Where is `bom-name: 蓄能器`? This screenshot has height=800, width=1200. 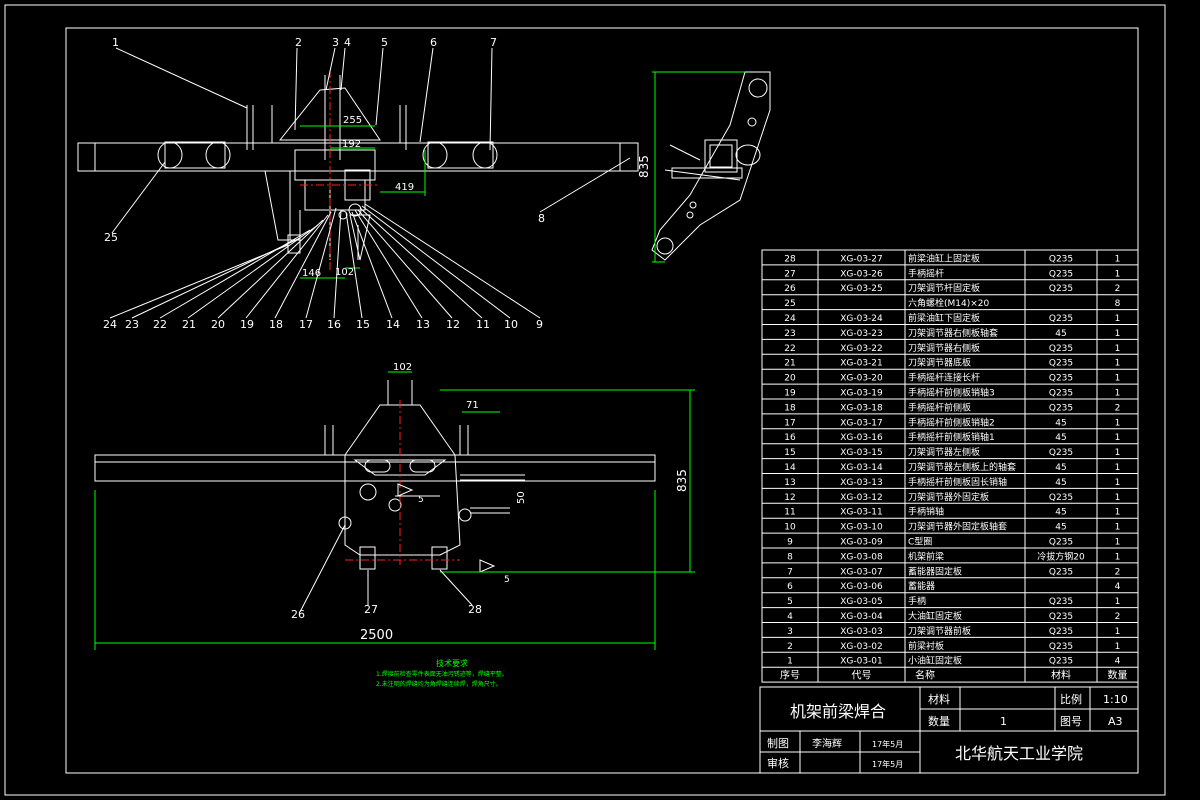
bom-name: 蓄能器 is located at coordinates (921, 586).